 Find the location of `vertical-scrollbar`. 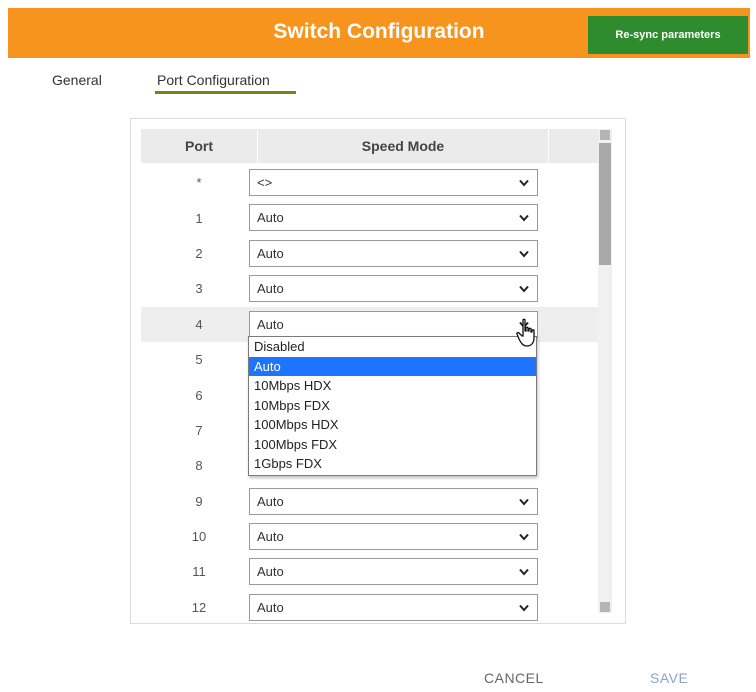

vertical-scrollbar is located at coordinates (605, 371).